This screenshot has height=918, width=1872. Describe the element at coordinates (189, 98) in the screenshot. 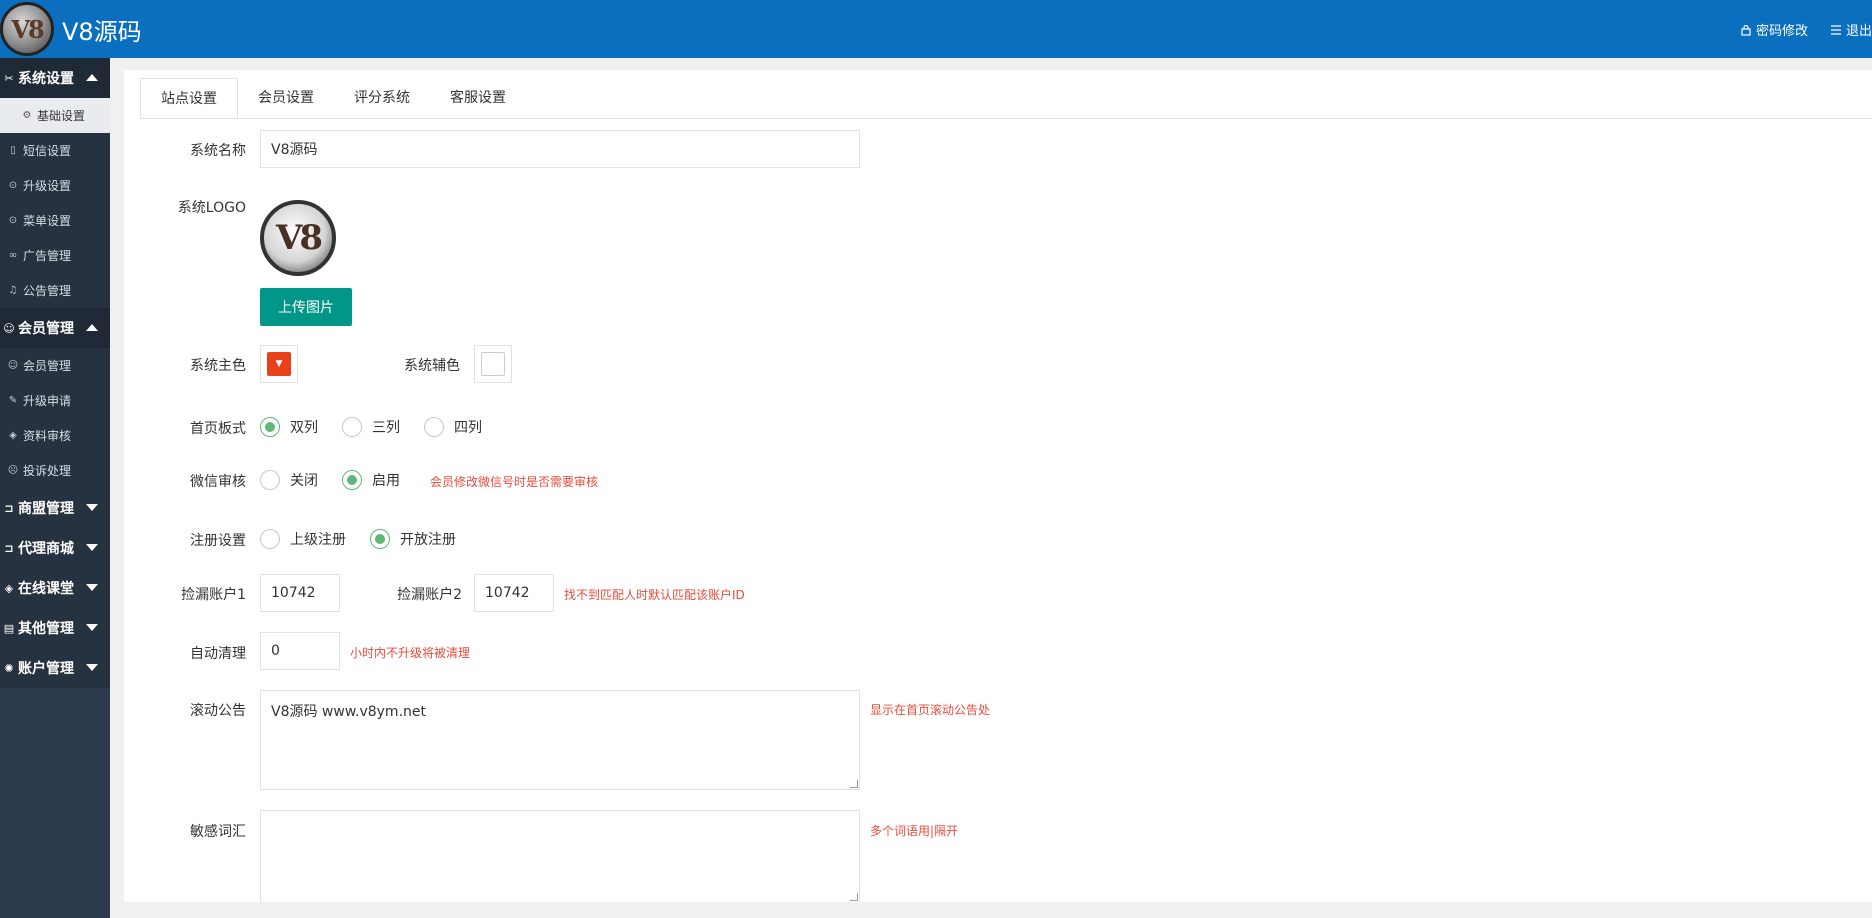

I see `tab-site-settings: 站点设置` at that location.